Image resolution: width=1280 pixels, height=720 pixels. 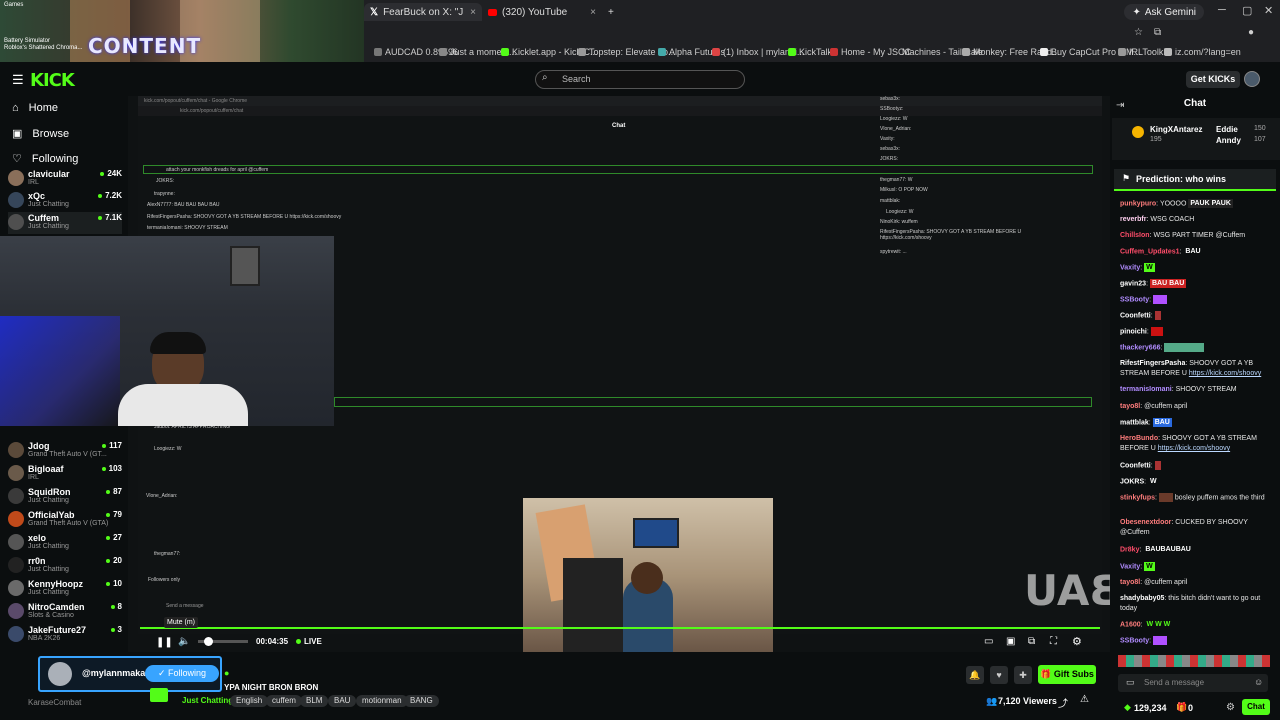 I want to click on close-window-icon: ✕, so click(x=1268, y=10).